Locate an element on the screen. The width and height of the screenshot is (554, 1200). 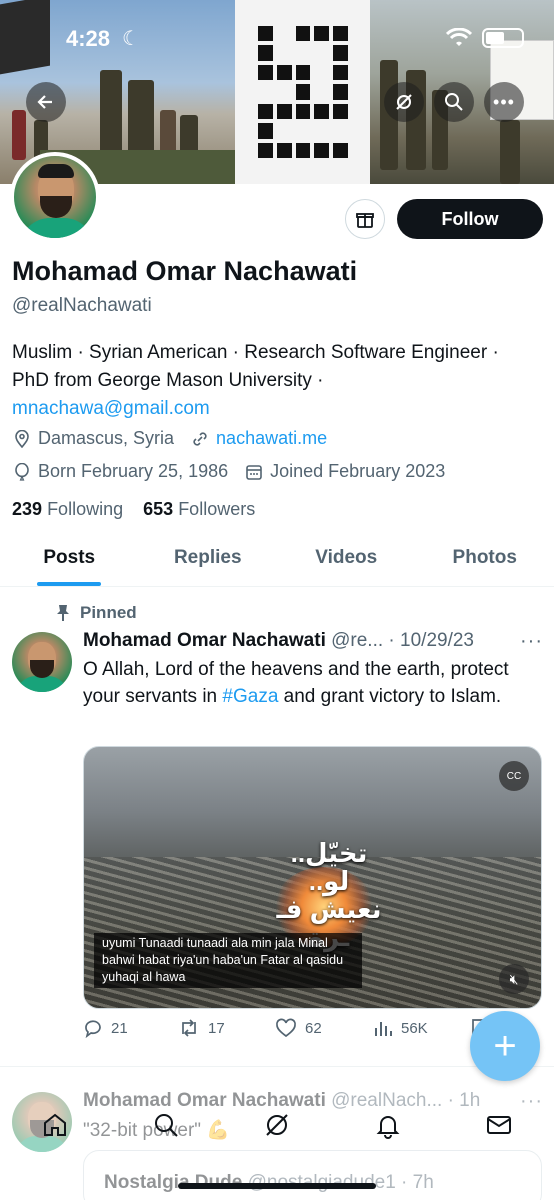
bell-icon is located at coordinates (388, 1127).